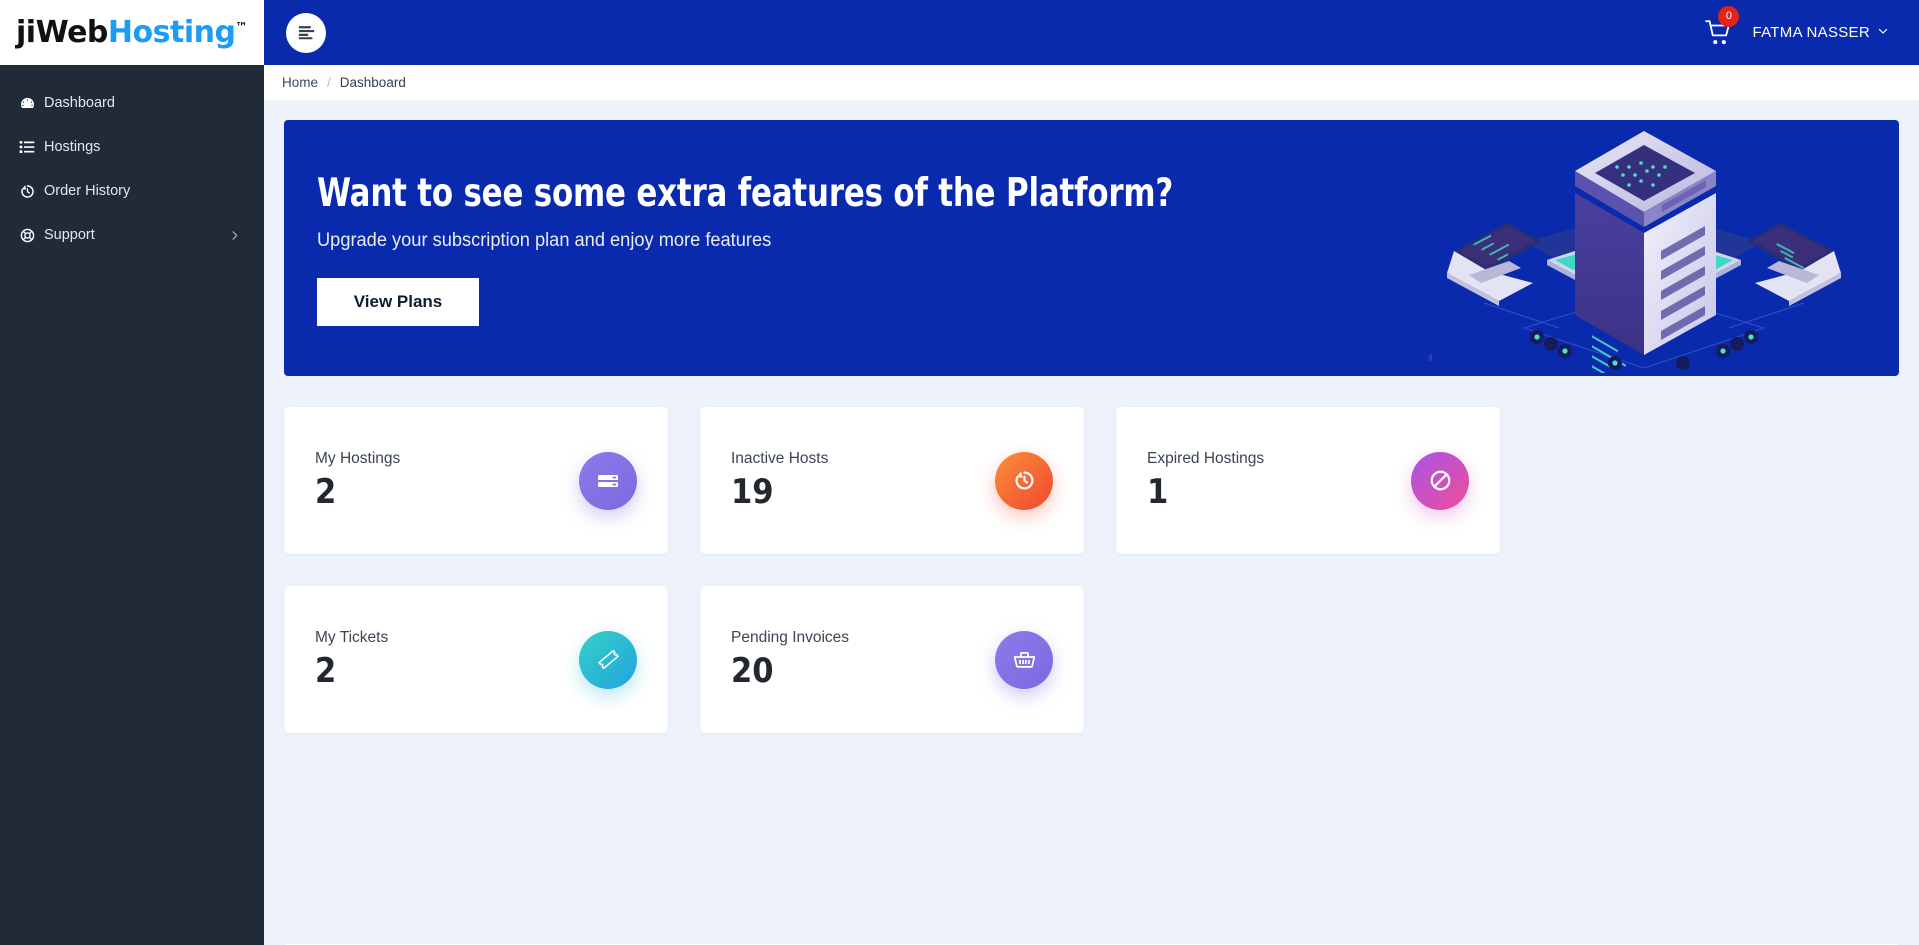  I want to click on brand-logo-part2: Hosting, so click(171, 32).